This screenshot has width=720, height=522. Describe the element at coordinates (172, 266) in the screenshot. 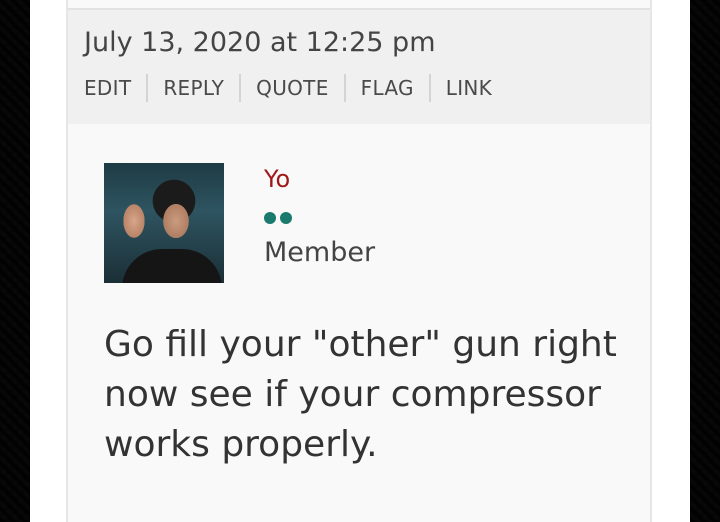

I see `avatar-figure` at that location.